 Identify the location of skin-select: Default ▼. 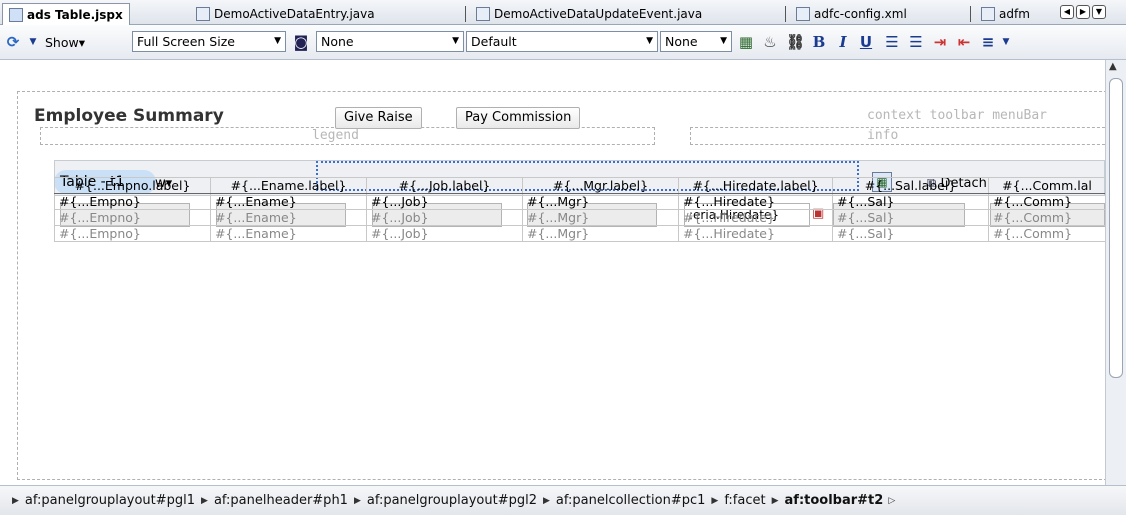
(562, 41).